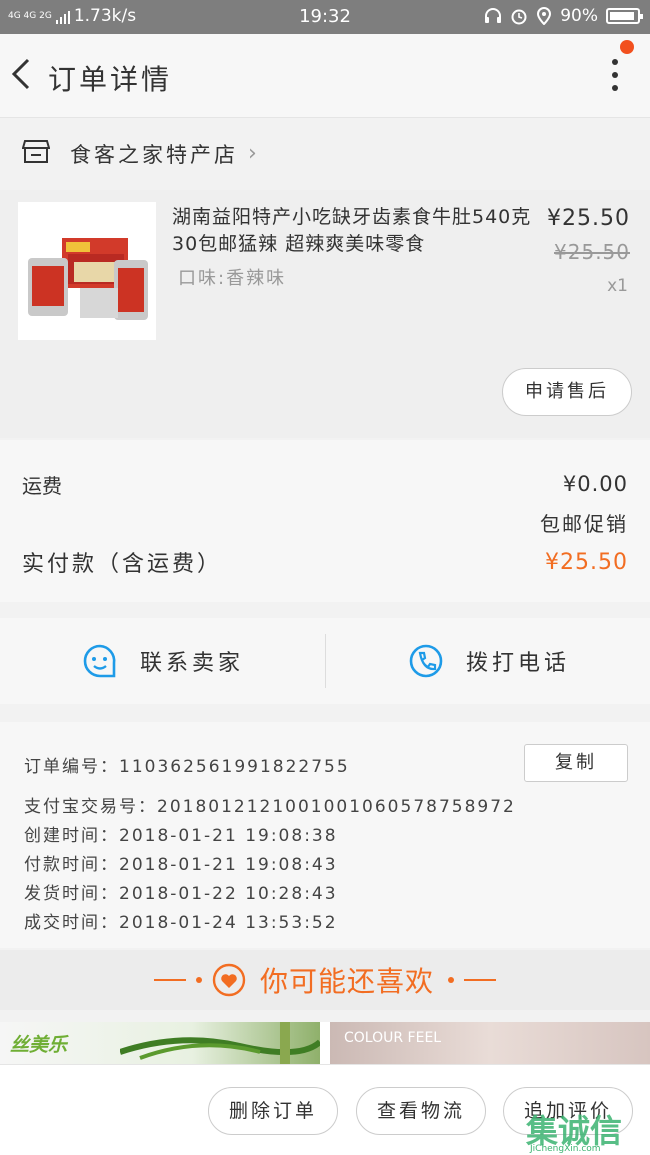  I want to click on view-logistics-button: 查看物流, so click(421, 1111).